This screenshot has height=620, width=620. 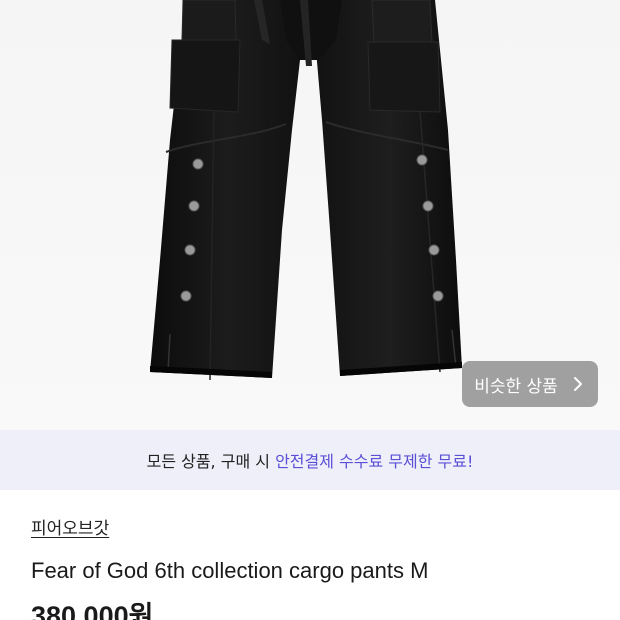 What do you see at coordinates (402, 21) in the screenshot?
I see `right-cargo-pocket` at bounding box center [402, 21].